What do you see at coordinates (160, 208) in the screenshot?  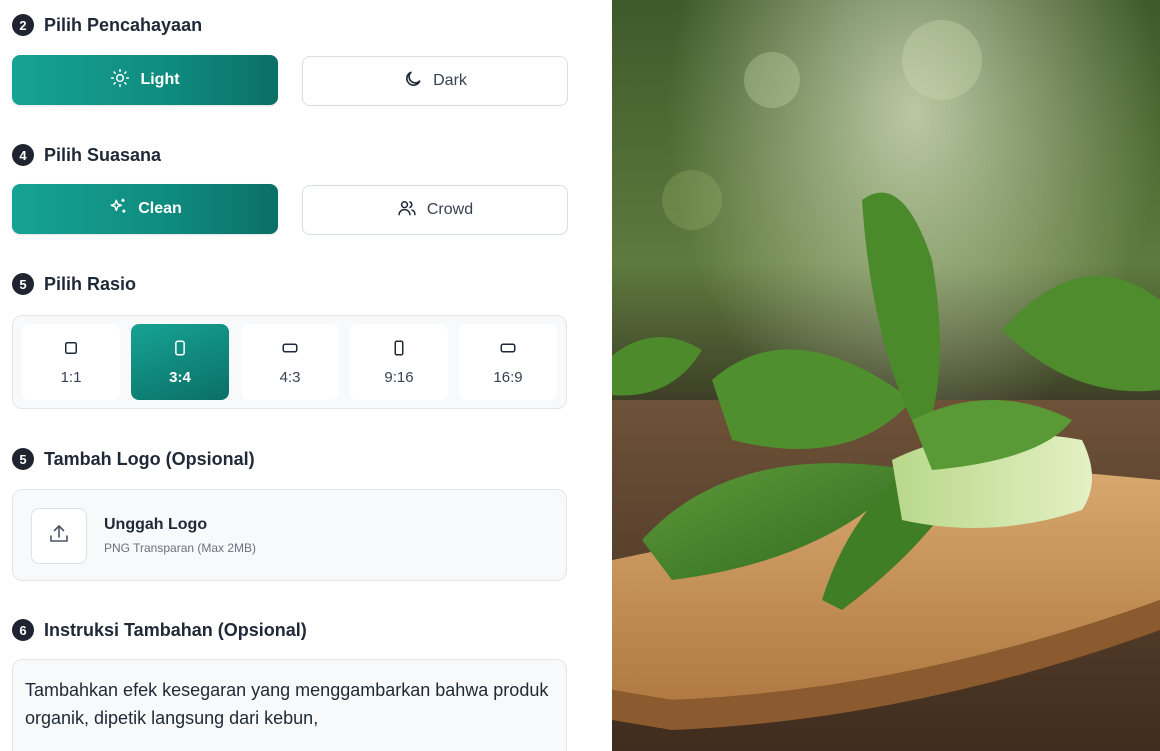 I see `clean-option-label: Clean` at bounding box center [160, 208].